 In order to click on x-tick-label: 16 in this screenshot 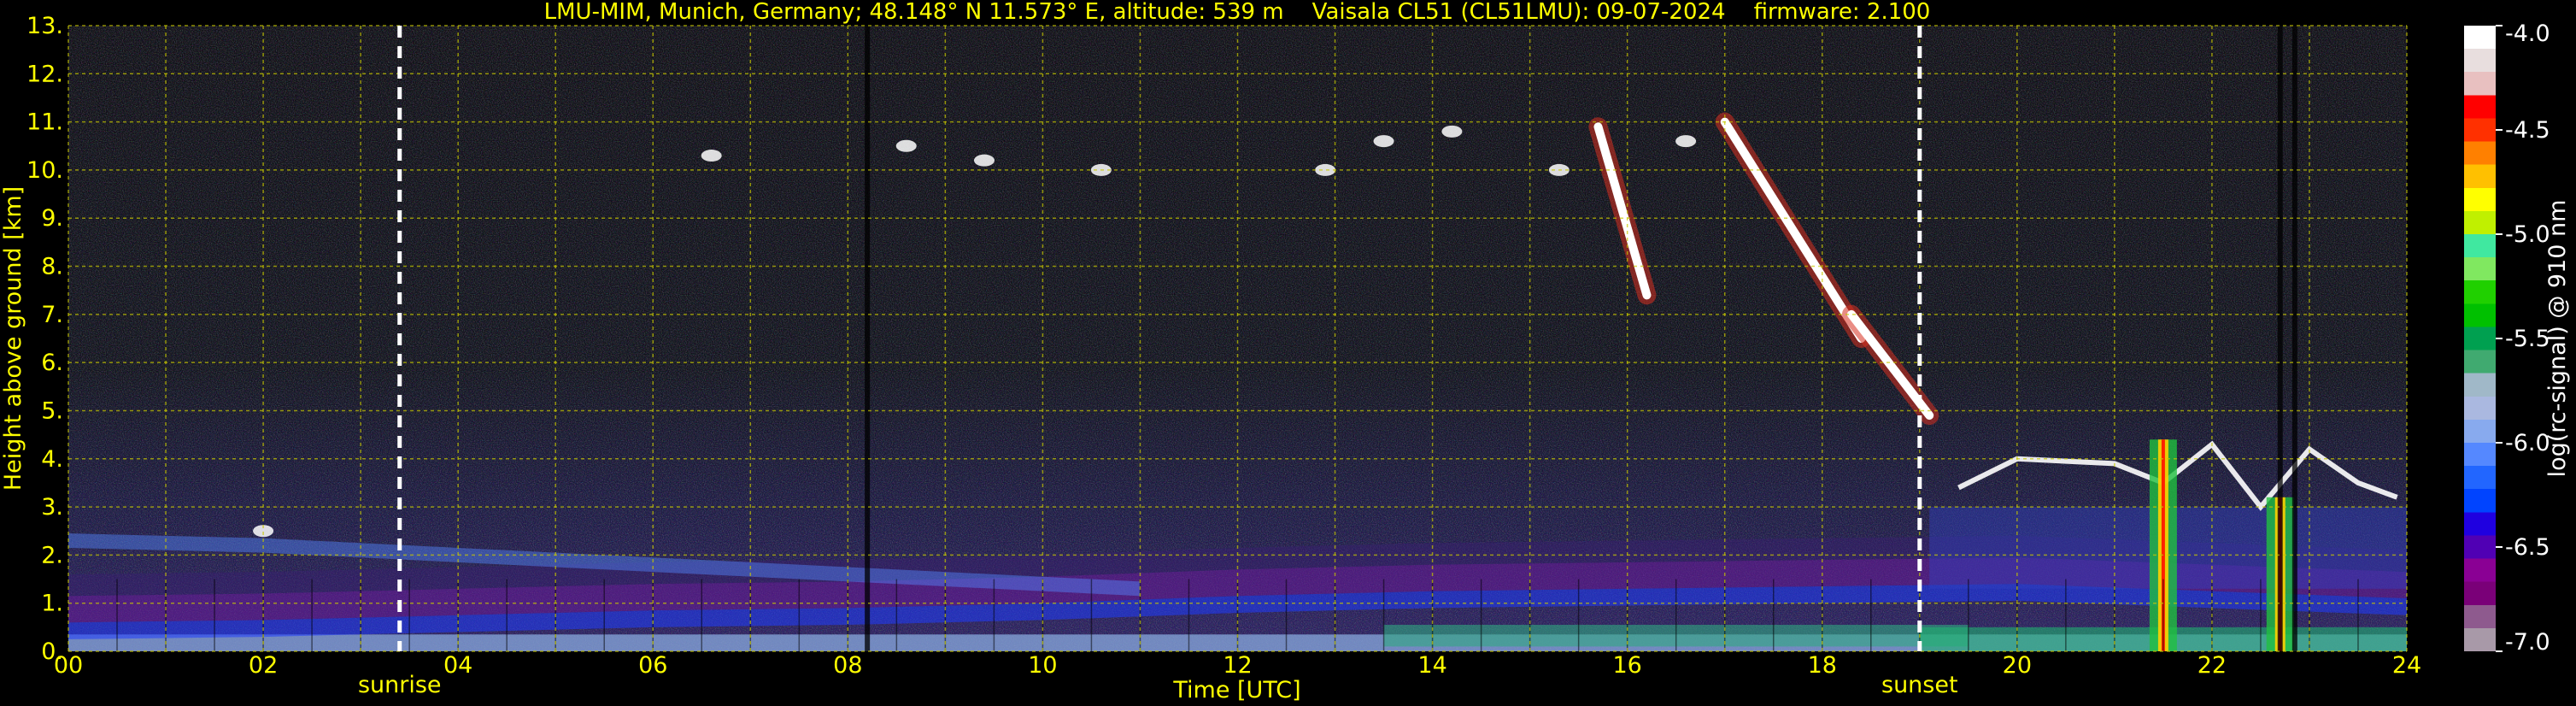, I will do `click(1626, 665)`.